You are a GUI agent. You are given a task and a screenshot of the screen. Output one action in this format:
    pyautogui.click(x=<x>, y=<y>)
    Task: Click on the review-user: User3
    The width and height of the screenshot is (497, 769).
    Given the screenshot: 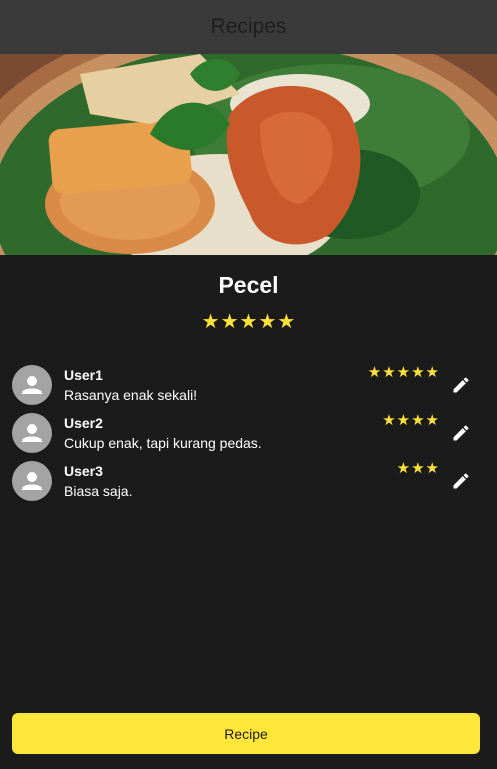 What is the action you would take?
    pyautogui.click(x=83, y=471)
    